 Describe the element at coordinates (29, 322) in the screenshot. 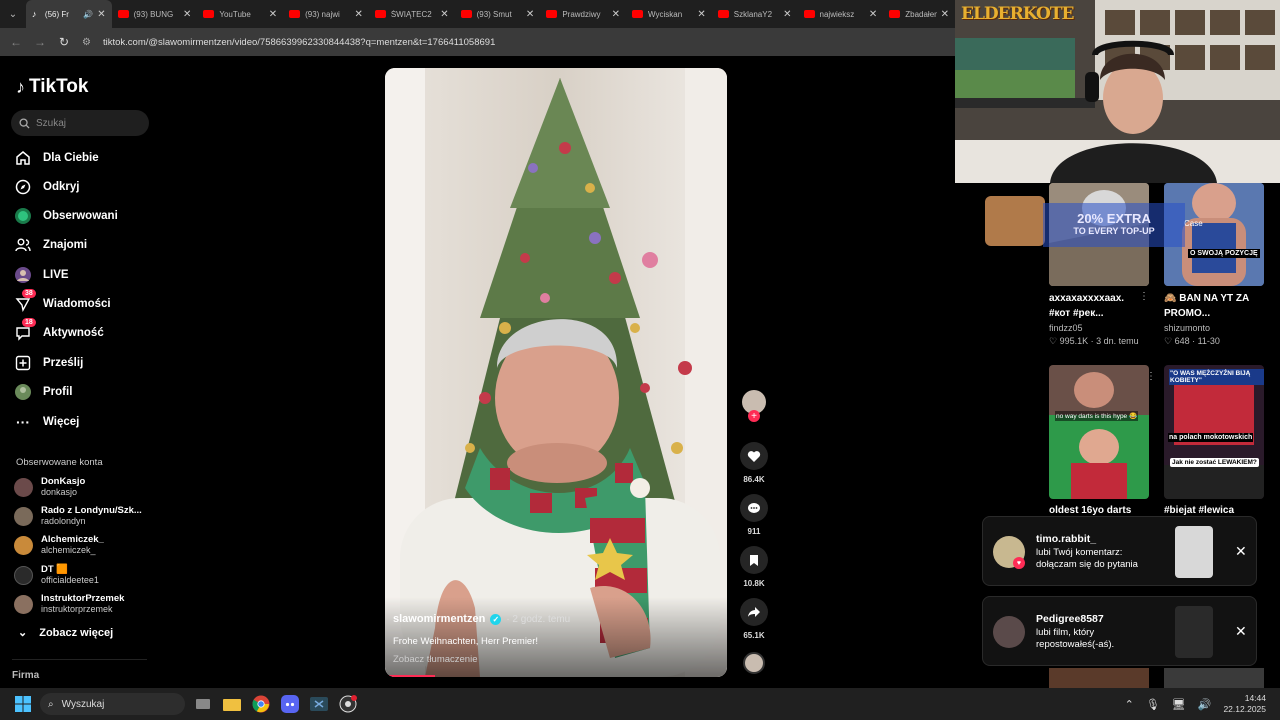

I see `activity-badge: 18` at that location.